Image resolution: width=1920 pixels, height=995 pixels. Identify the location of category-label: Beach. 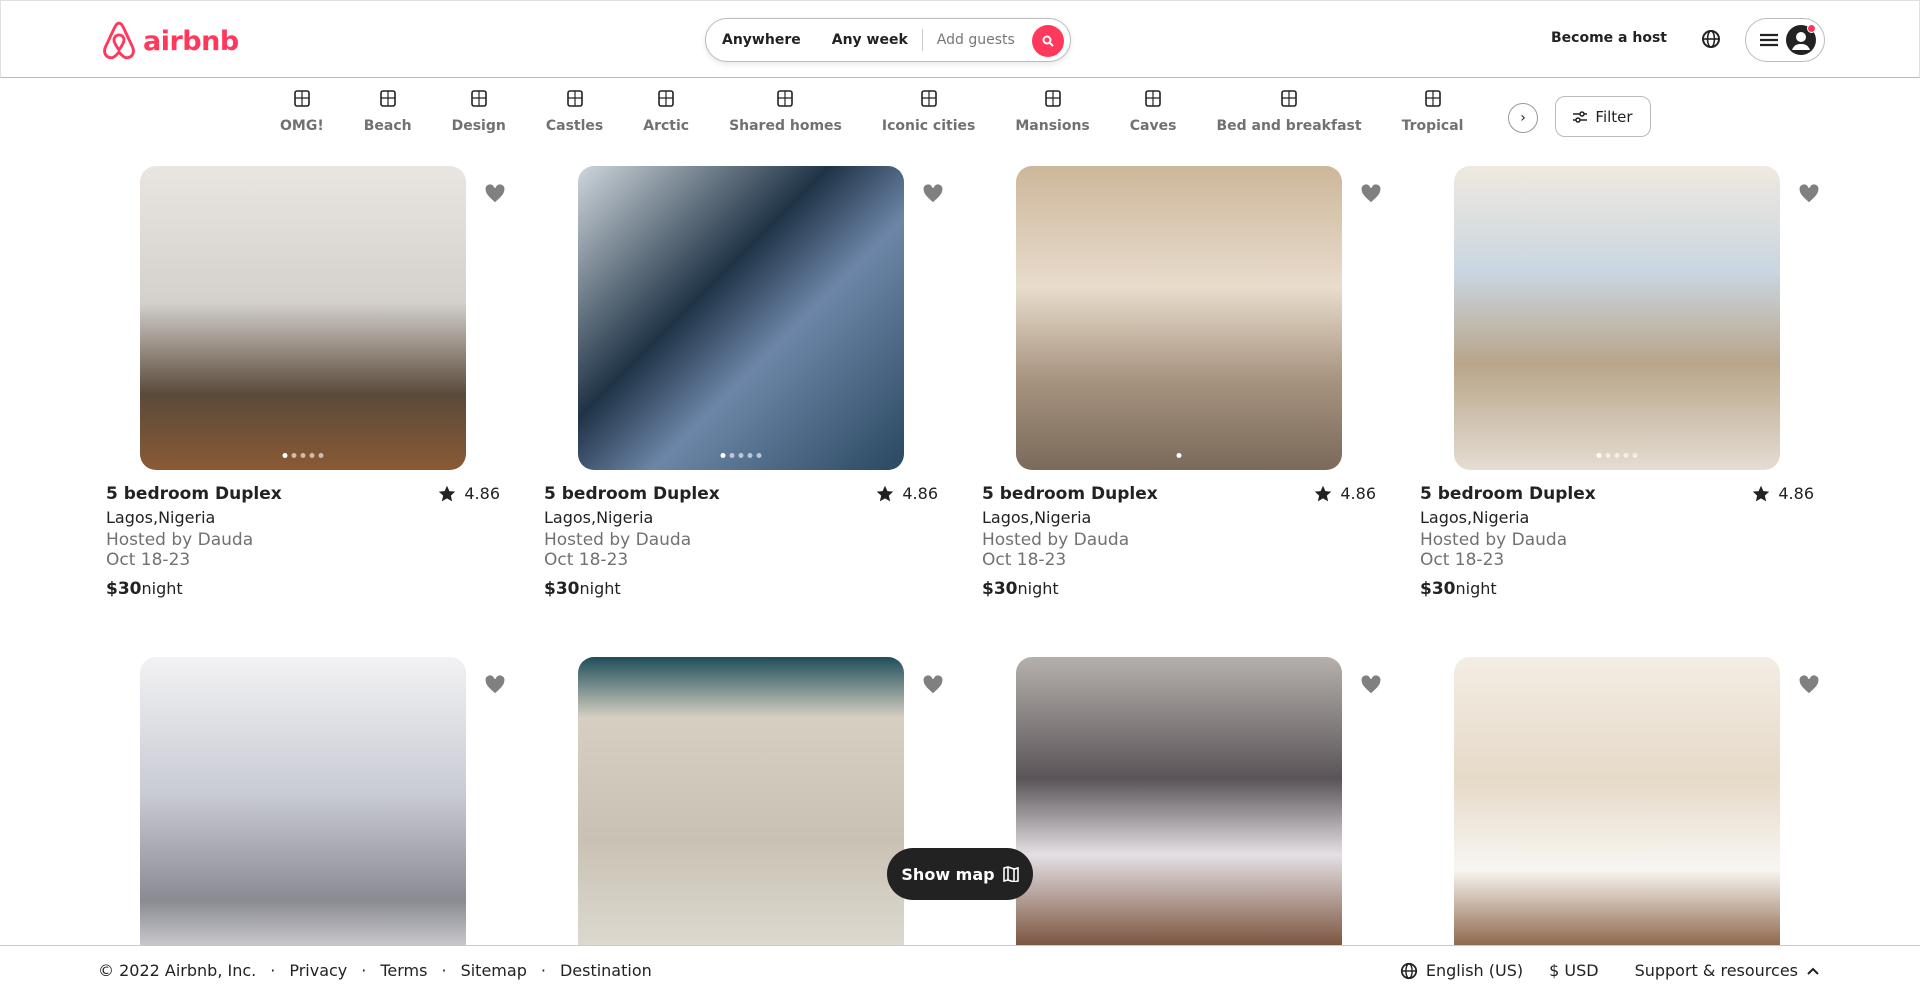
(387, 126).